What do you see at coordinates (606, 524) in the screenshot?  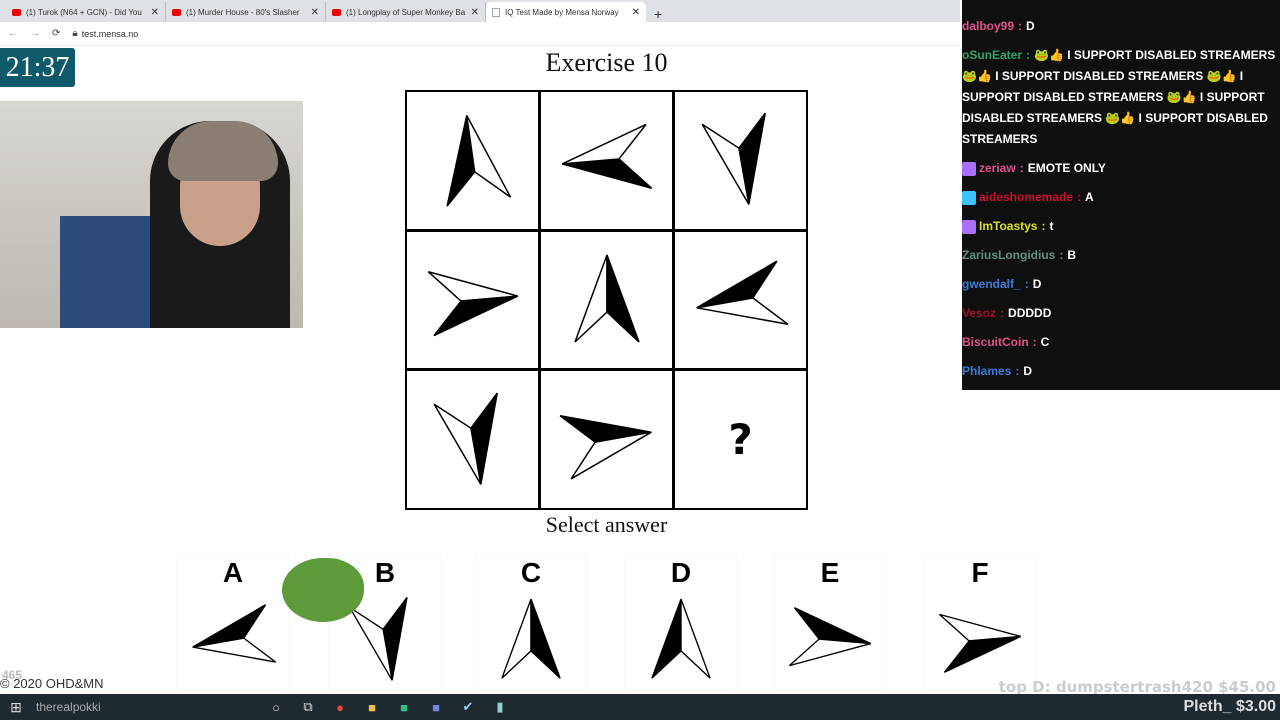 I see `select-answer-label: Select answer` at bounding box center [606, 524].